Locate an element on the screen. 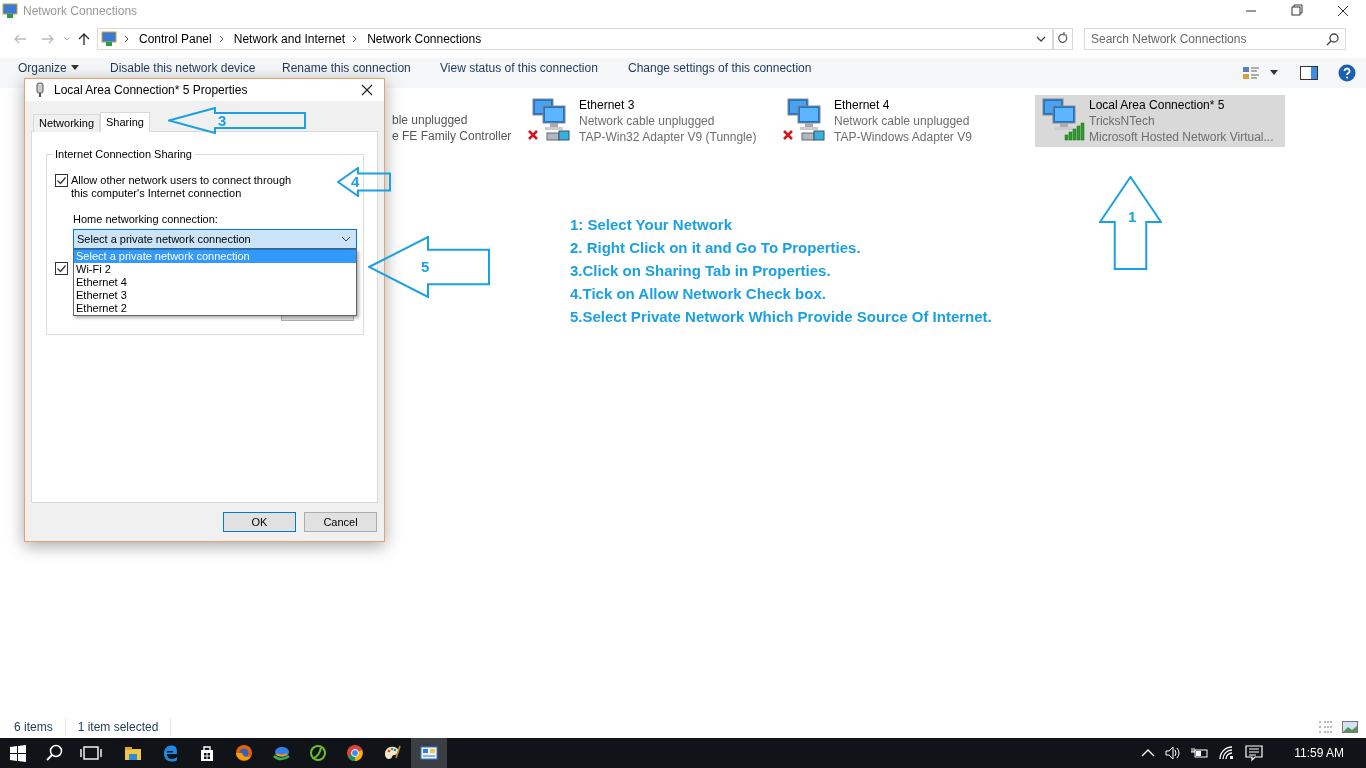 The image size is (1366, 768). instruction-text: 2. Right Click on it and Go To Properties. is located at coordinates (716, 248).